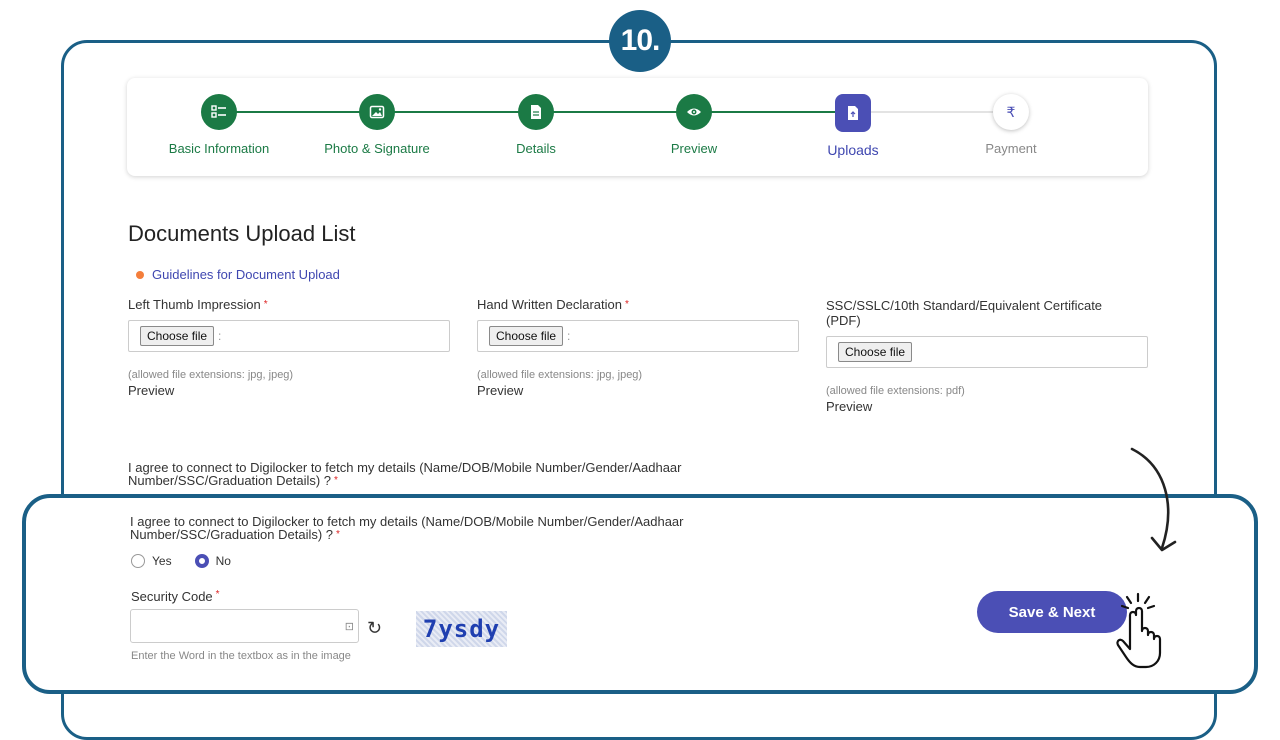 The width and height of the screenshot is (1280, 740). Describe the element at coordinates (895, 391) in the screenshot. I see `file-extension-hint: (allowed file extensions: pdf)` at that location.